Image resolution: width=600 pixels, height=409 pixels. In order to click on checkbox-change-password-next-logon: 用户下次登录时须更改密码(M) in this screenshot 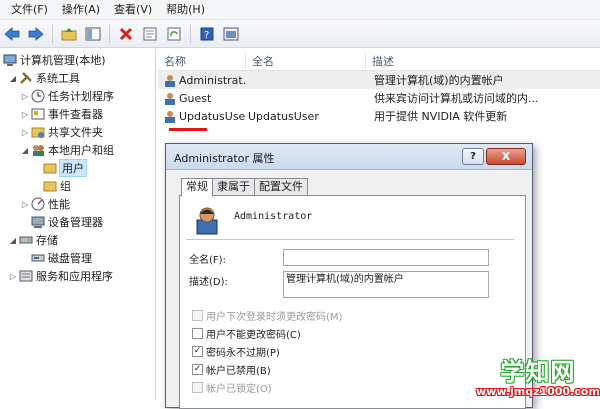, I will do `click(267, 315)`.